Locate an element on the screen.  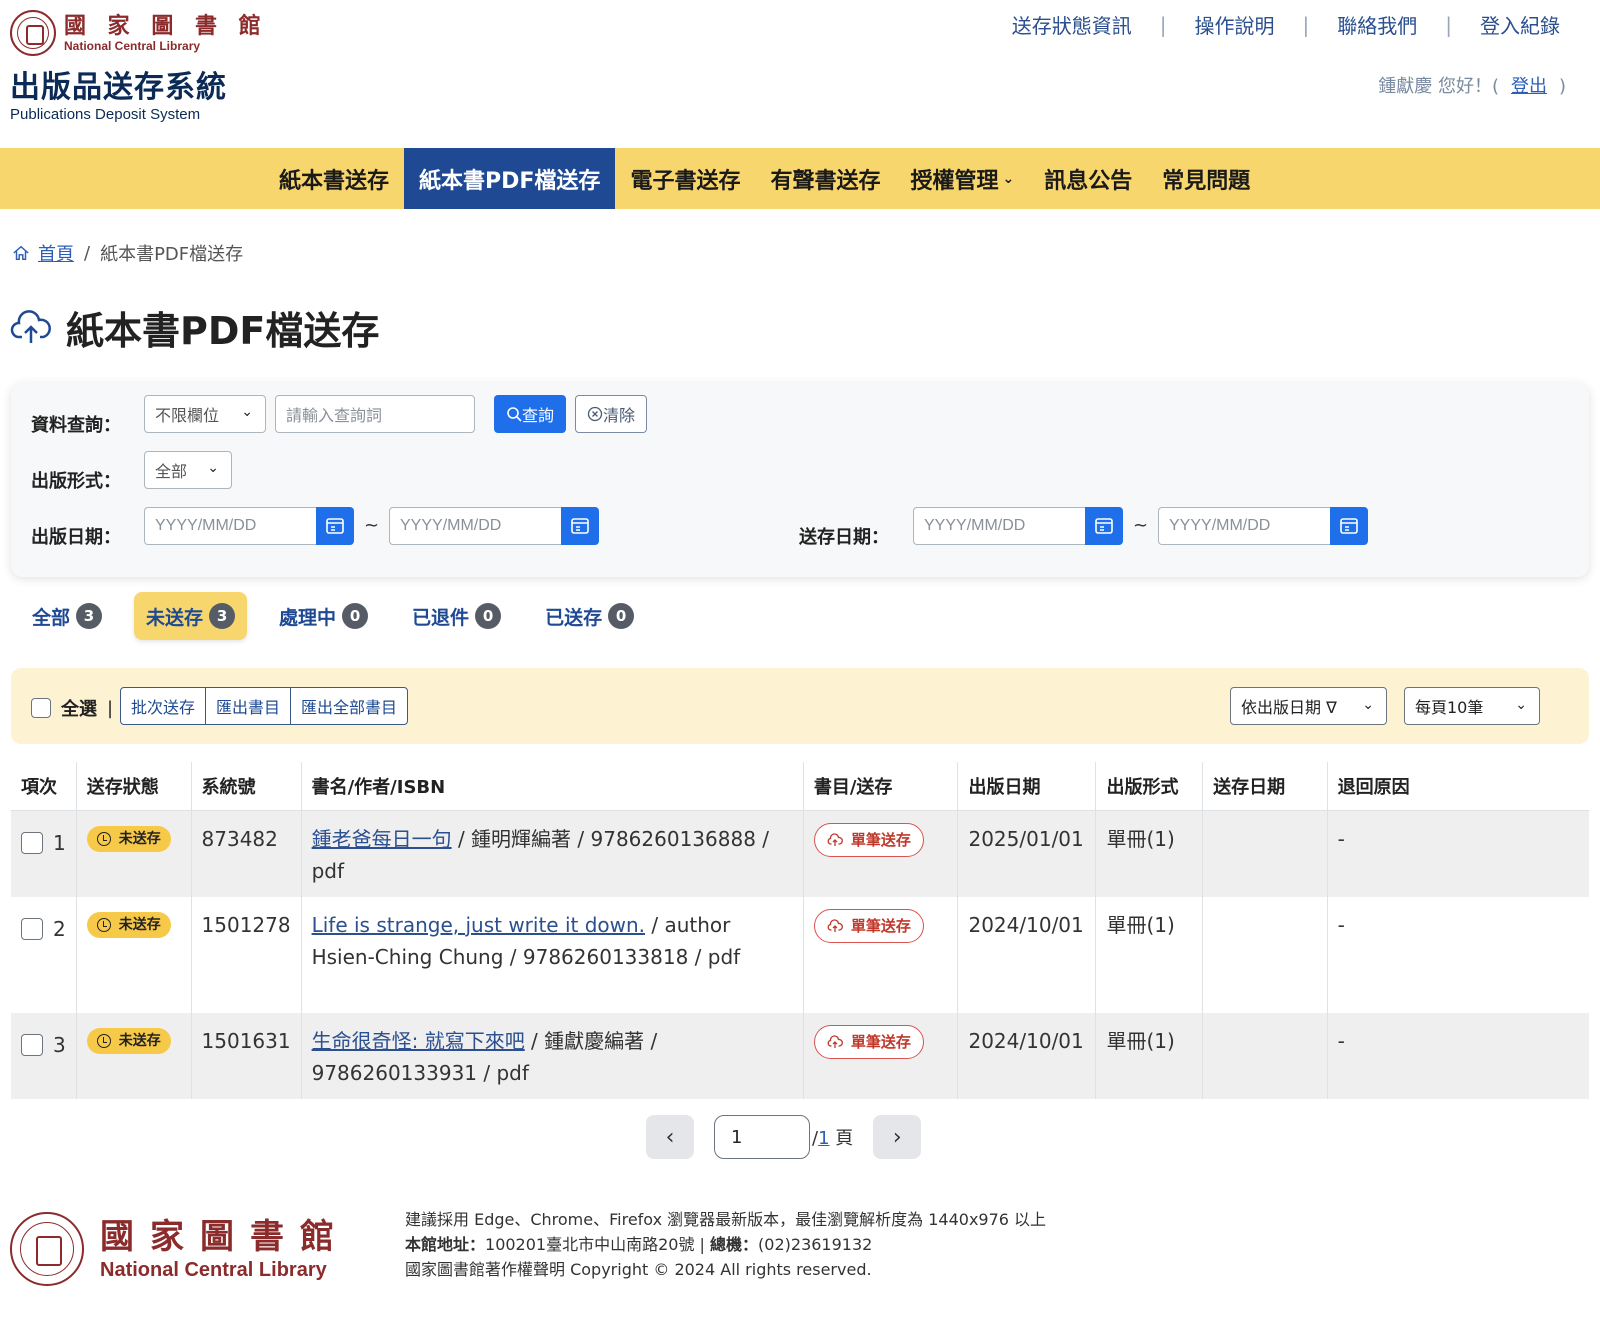
deposit-date-end: YYYY/MM/DD is located at coordinates (1263, 526).